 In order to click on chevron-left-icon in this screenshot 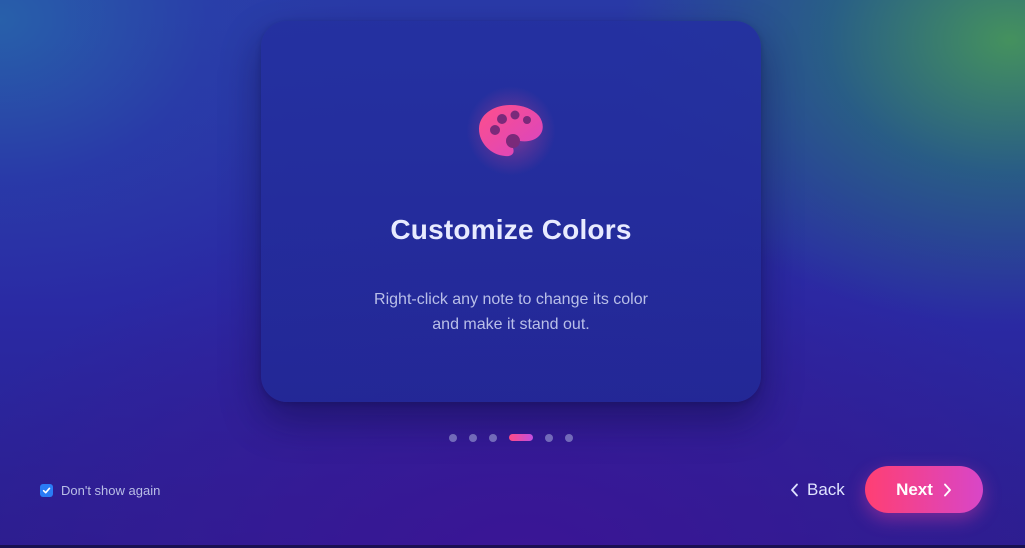, I will do `click(794, 490)`.